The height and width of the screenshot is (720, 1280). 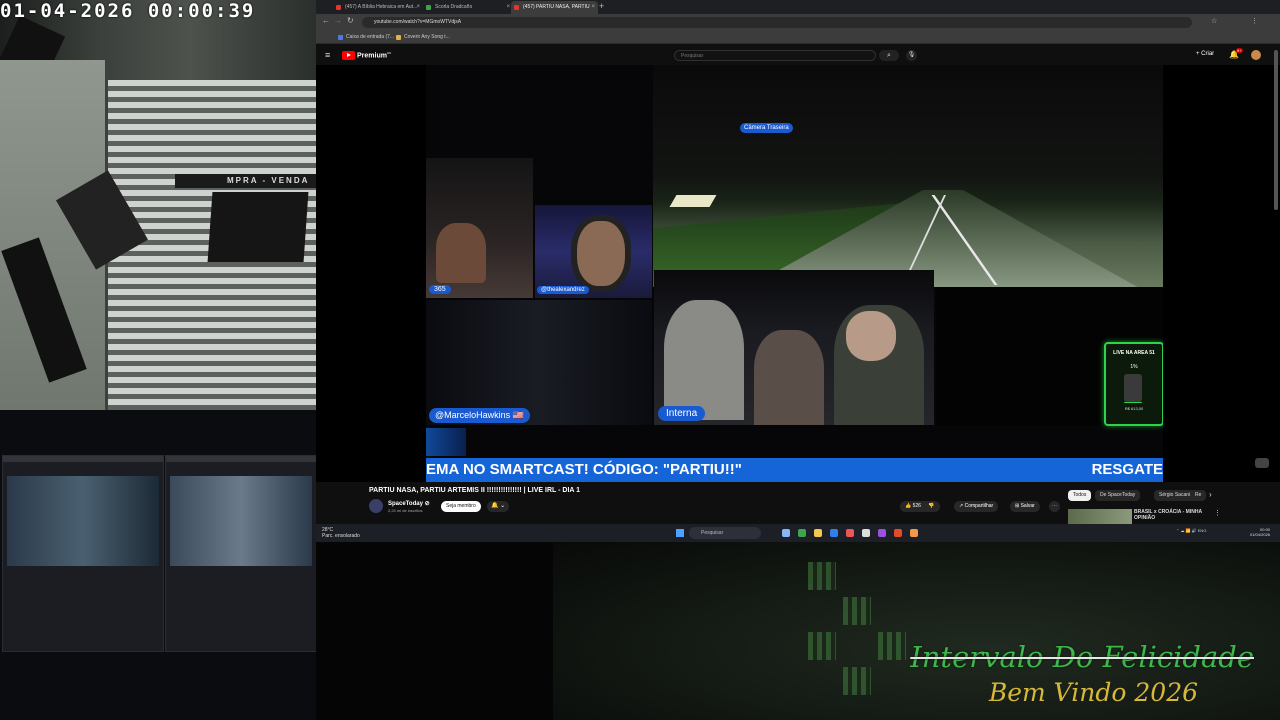 I want to click on shop-sign: MPRA - VENDA, so click(x=245, y=181).